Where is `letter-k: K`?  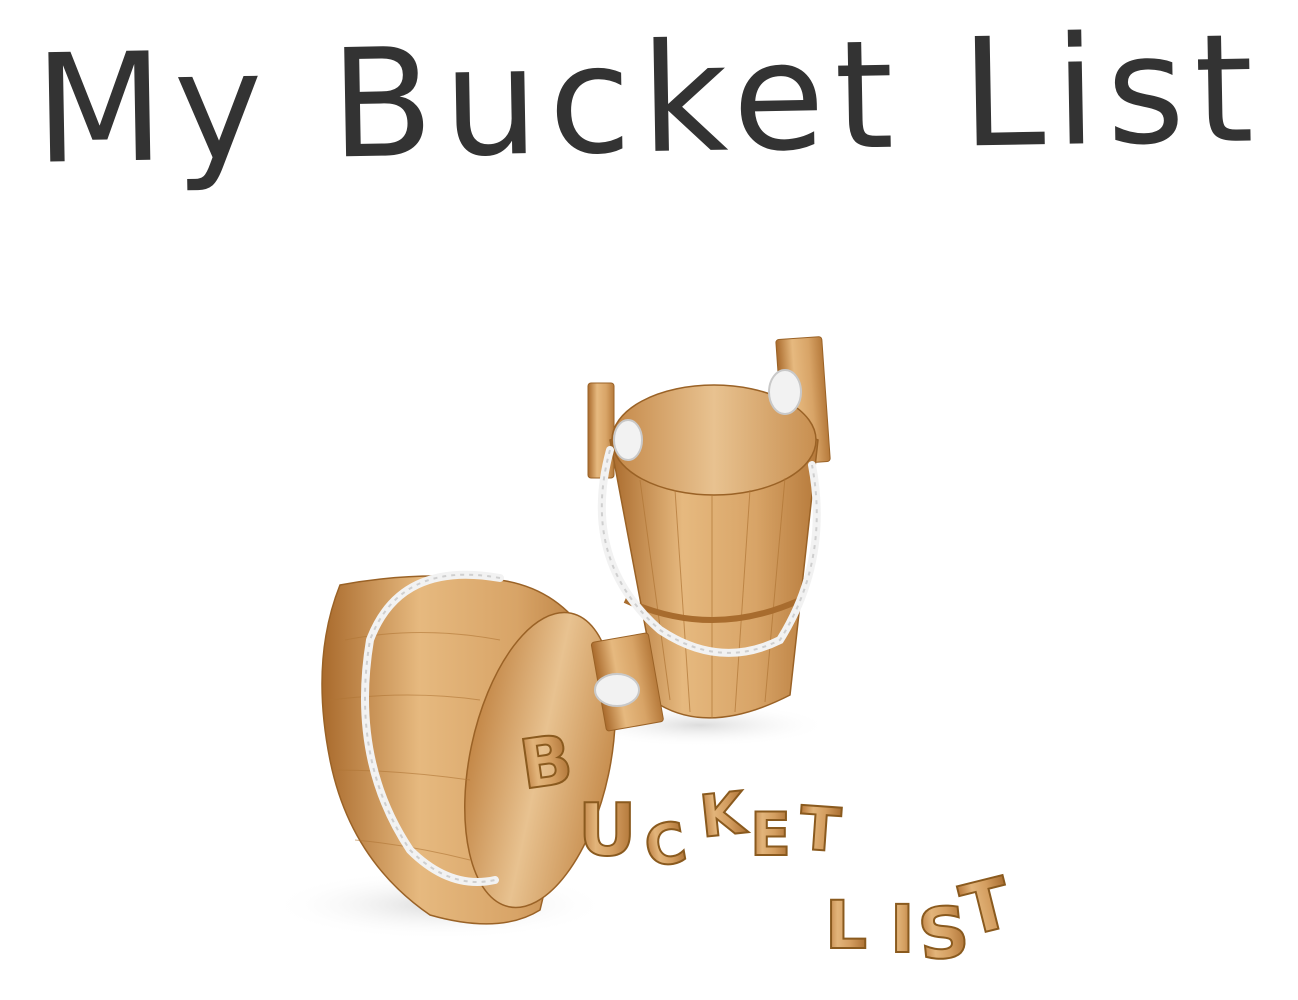
letter-k: K is located at coordinates (724, 814).